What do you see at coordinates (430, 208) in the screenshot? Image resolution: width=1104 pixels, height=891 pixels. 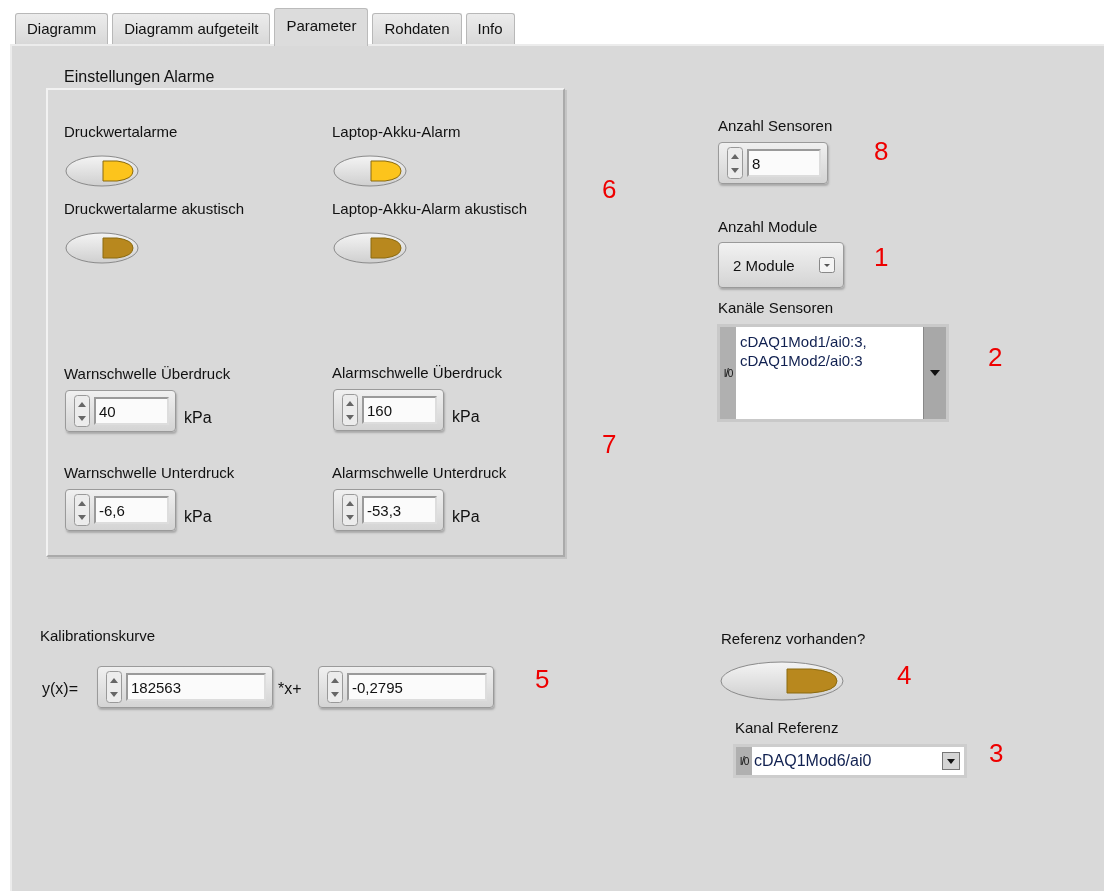 I see `toggle-label: Laptop-Akku-Alarm akustisch` at bounding box center [430, 208].